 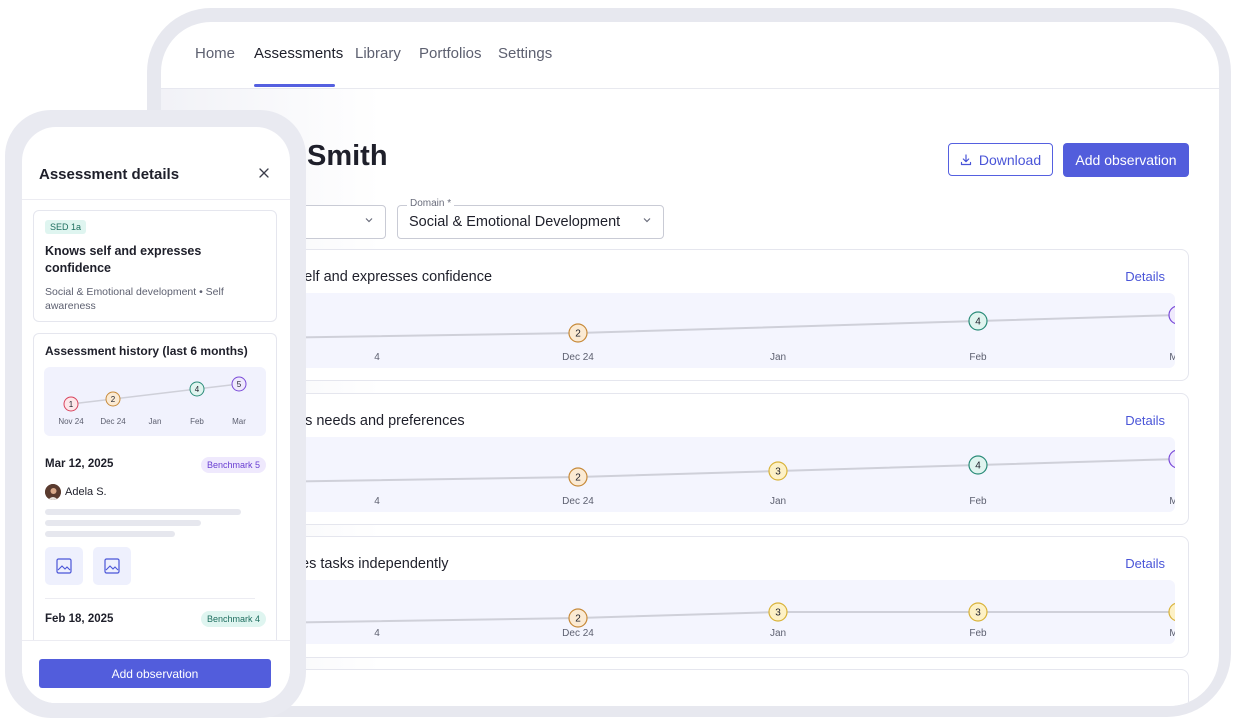 What do you see at coordinates (71, 421) in the screenshot?
I see `x-tick-label: Nov 24` at bounding box center [71, 421].